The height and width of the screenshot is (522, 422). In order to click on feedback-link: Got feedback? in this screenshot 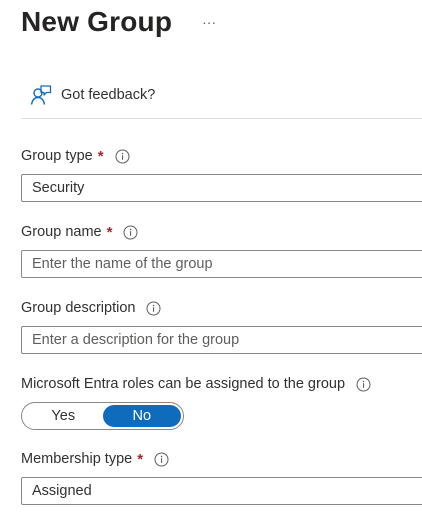, I will do `click(92, 95)`.